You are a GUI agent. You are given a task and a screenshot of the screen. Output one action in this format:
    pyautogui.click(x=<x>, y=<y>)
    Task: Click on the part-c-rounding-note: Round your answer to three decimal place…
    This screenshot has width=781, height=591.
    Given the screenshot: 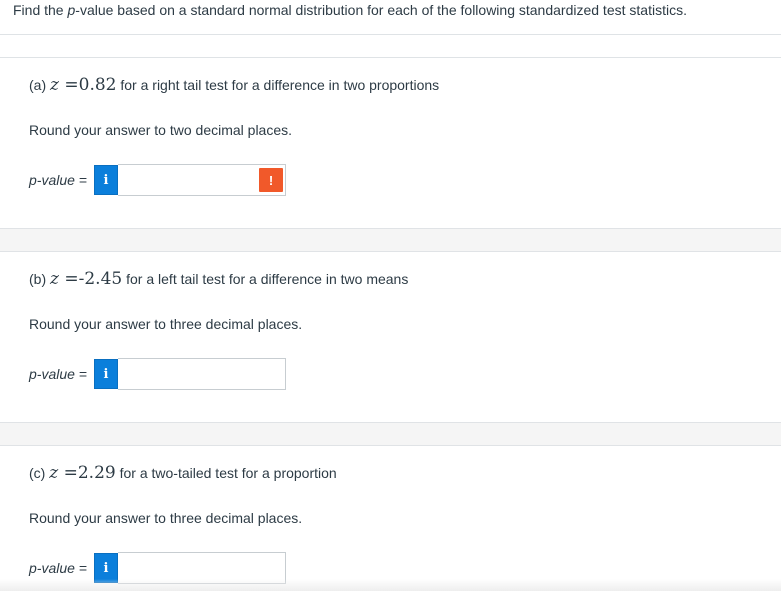 What is the action you would take?
    pyautogui.click(x=166, y=518)
    